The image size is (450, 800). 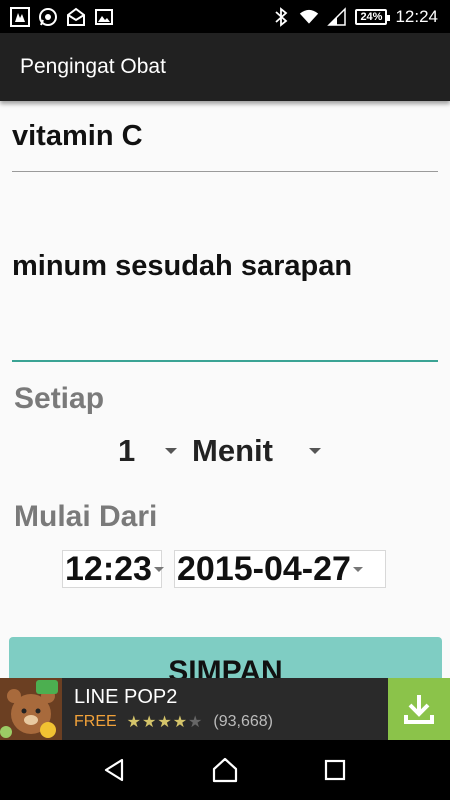 What do you see at coordinates (48, 17) in the screenshot?
I see `whatsapp-icon` at bounding box center [48, 17].